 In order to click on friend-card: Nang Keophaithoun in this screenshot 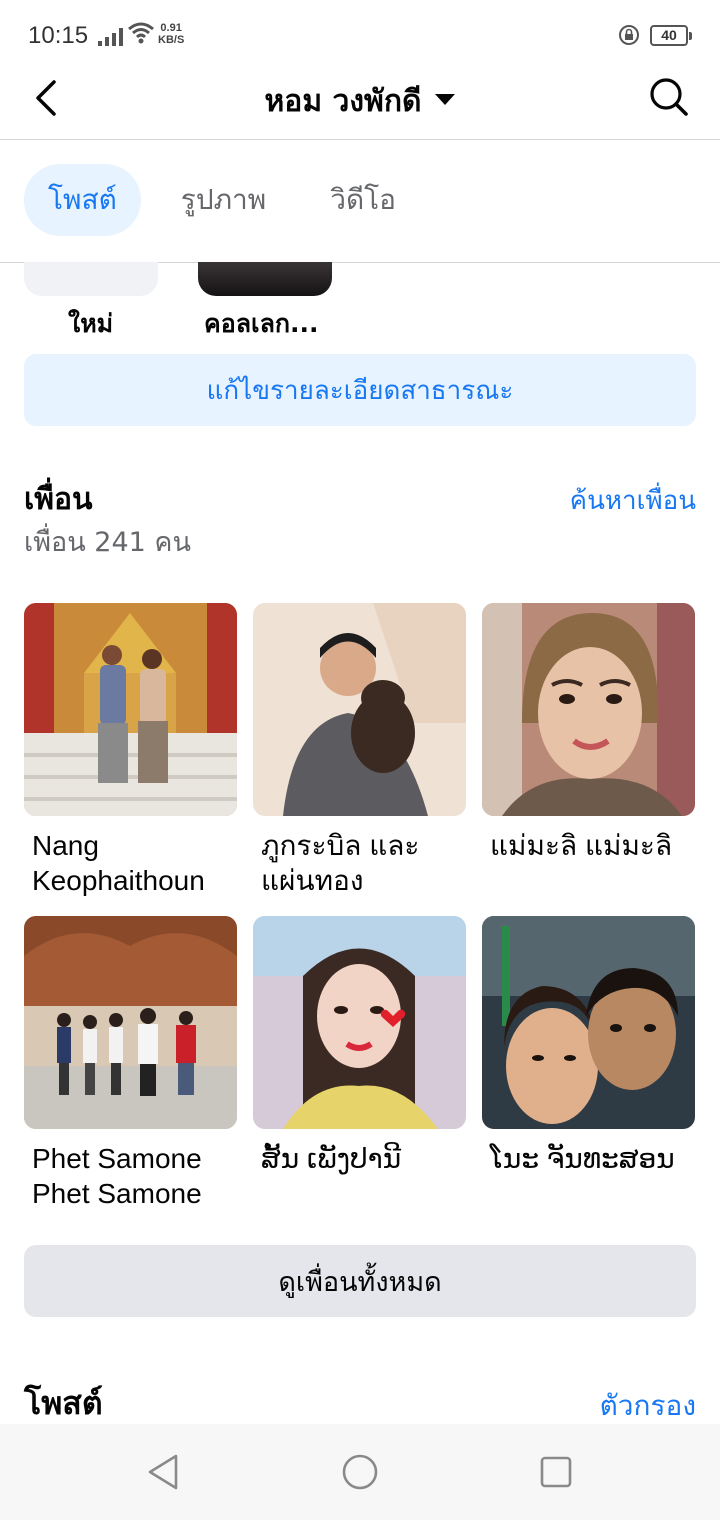, I will do `click(130, 750)`.